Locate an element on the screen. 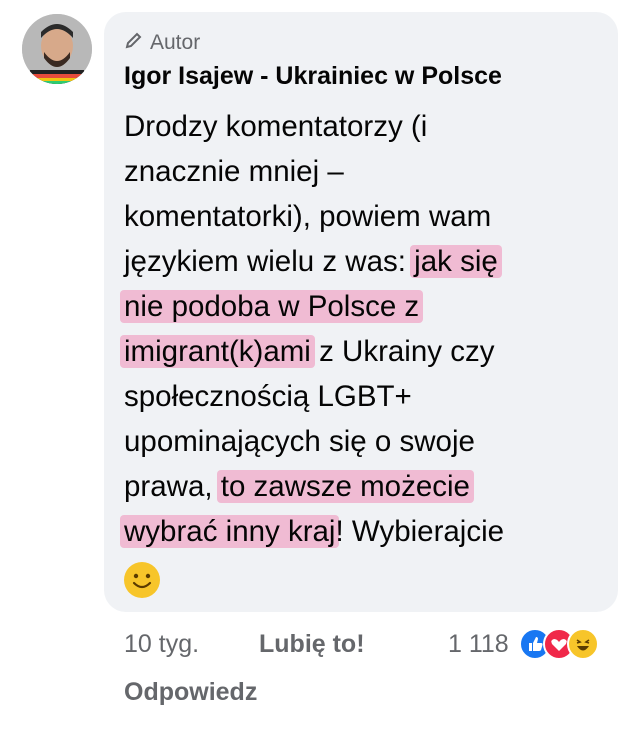 The image size is (640, 730). smiling-face-icon is located at coordinates (142, 580).